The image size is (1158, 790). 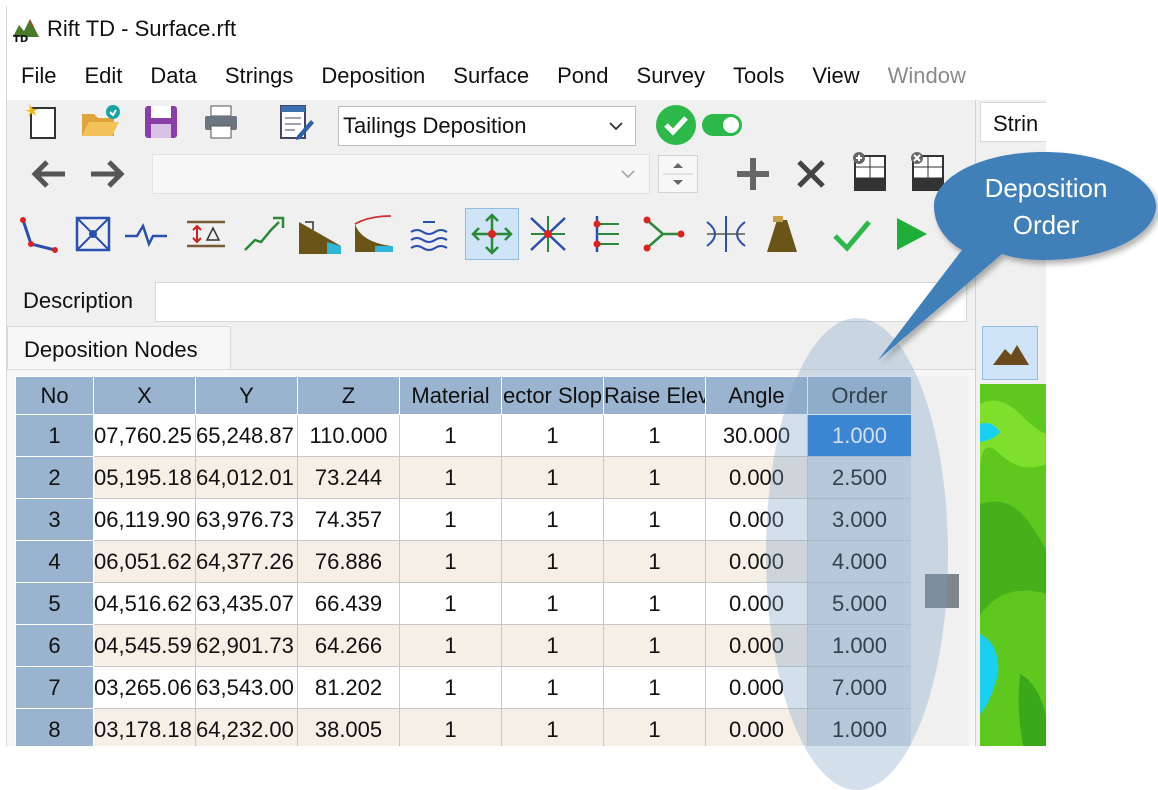 I want to click on callout-line1: Deposition, so click(x=1046, y=188).